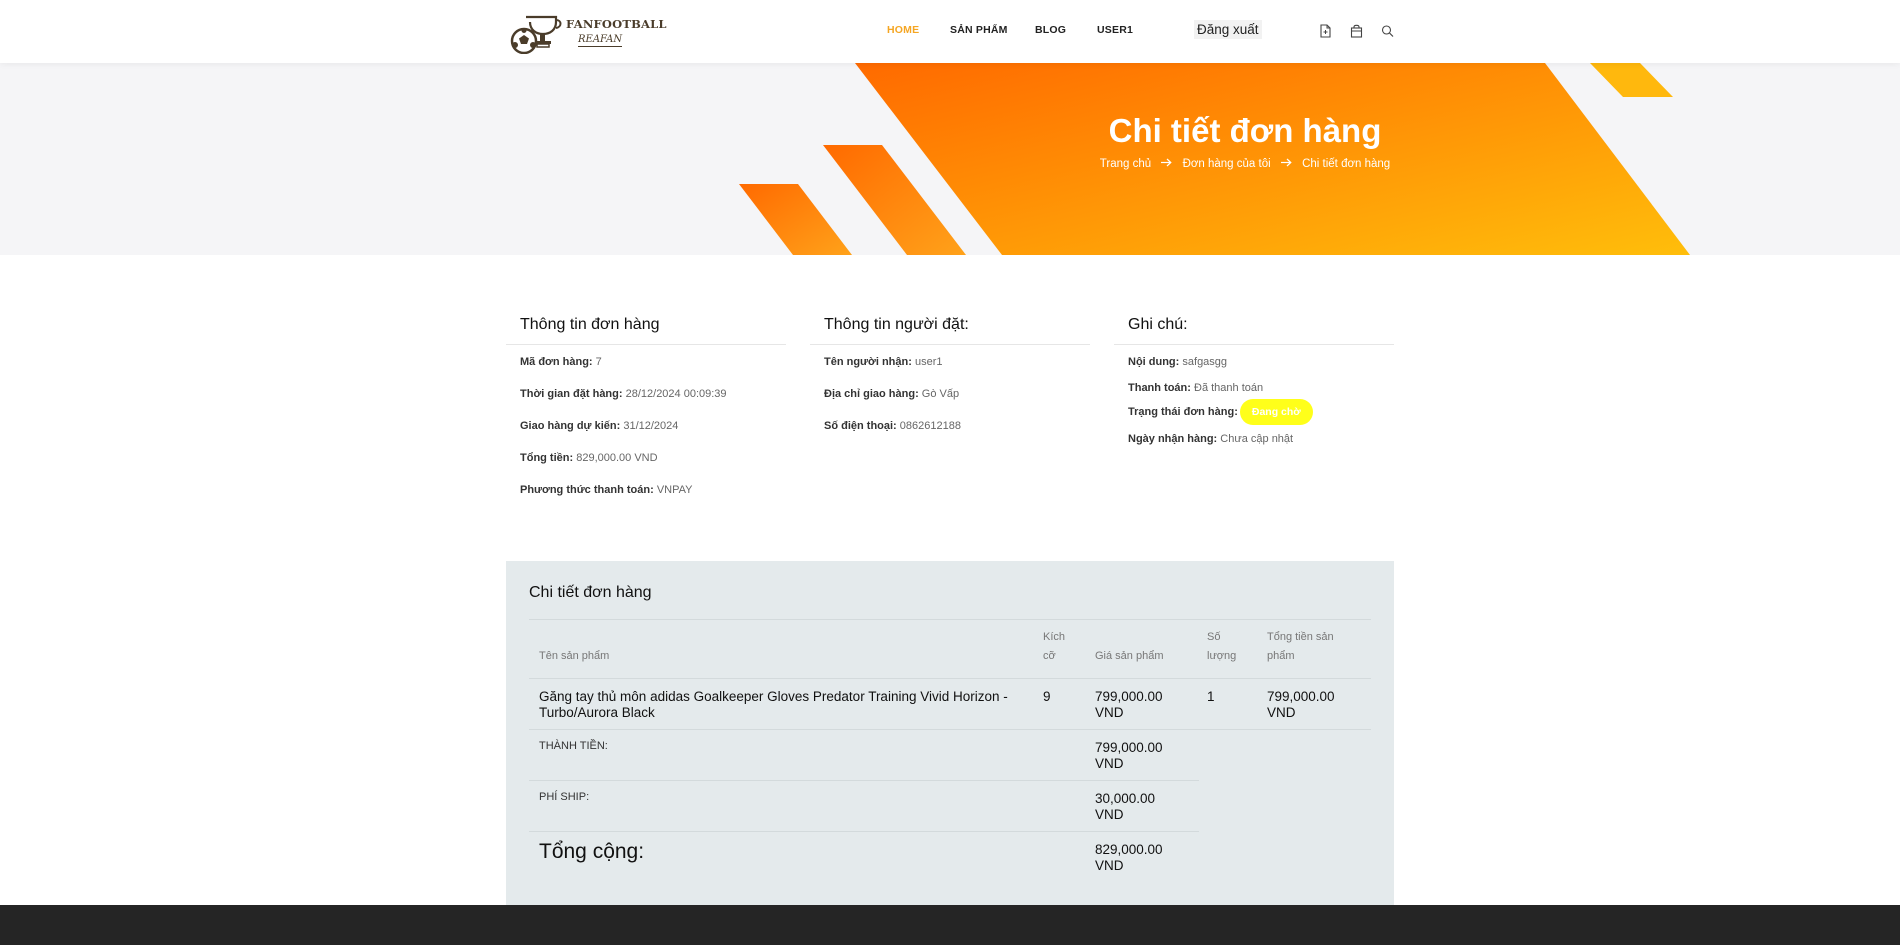  What do you see at coordinates (1228, 29) in the screenshot?
I see `logout-button: Đăng xuất` at bounding box center [1228, 29].